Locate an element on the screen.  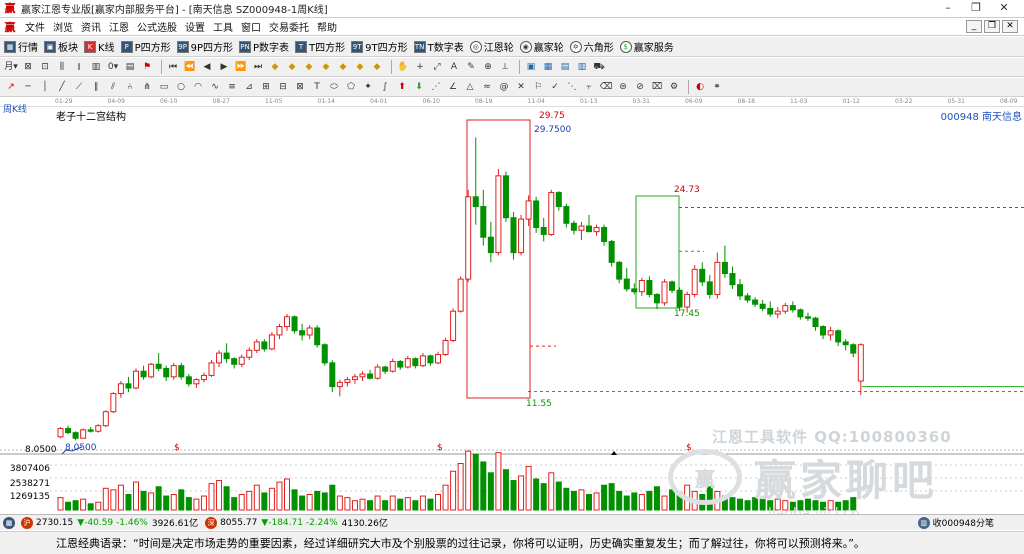
tool-lock-icon: ⊜ is located at coordinates (623, 87).